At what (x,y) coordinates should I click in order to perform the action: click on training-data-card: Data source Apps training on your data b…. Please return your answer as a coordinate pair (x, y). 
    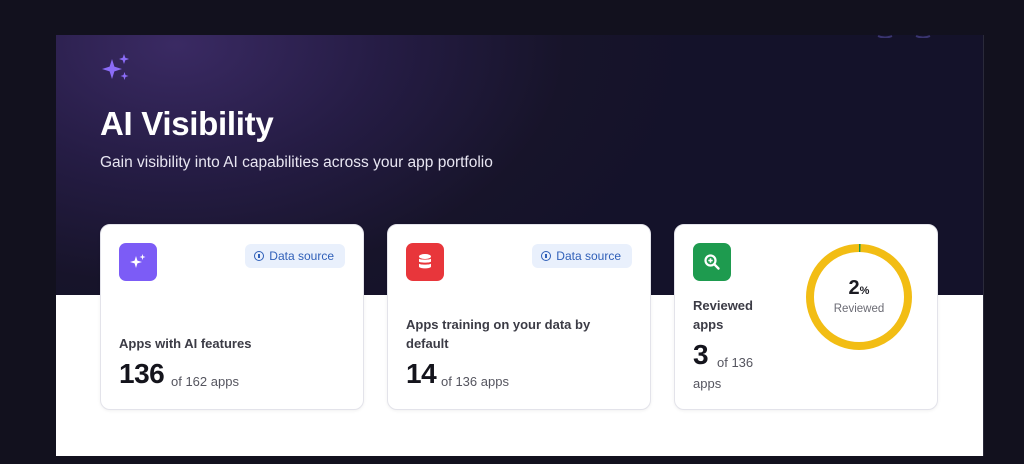
    Looking at the image, I should click on (519, 317).